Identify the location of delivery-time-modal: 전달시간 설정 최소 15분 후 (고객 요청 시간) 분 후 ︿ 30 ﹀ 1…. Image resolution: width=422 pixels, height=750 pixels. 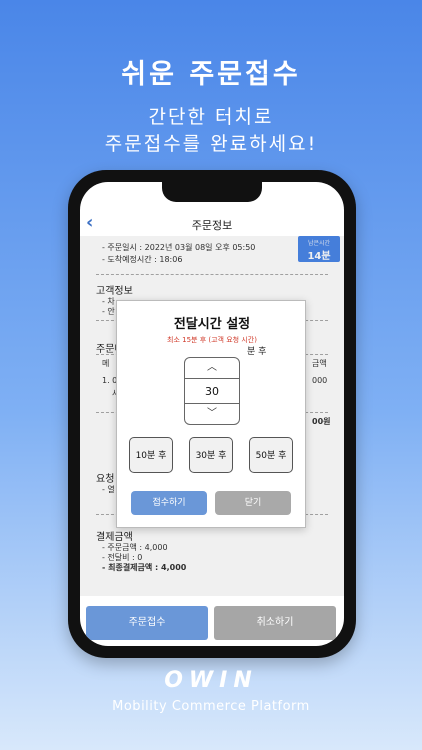
(211, 414).